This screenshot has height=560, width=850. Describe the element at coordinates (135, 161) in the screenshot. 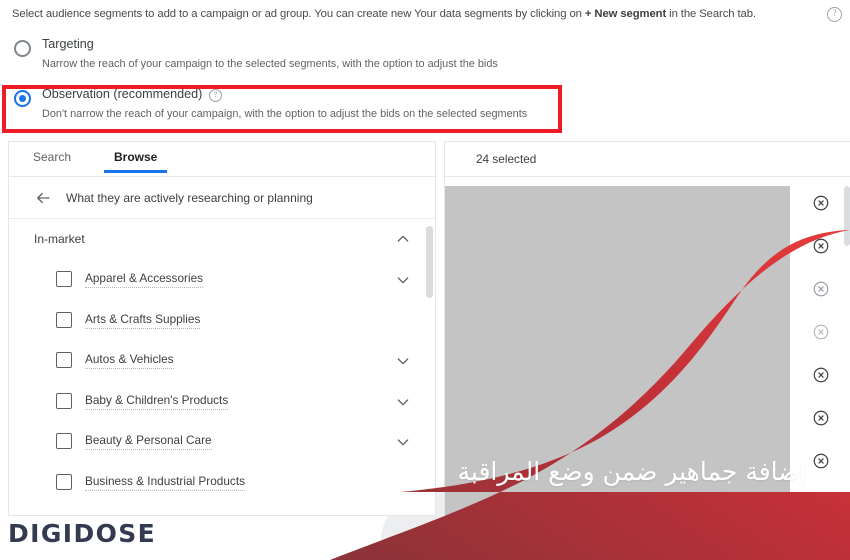

I see `tab-browse: Browse` at that location.